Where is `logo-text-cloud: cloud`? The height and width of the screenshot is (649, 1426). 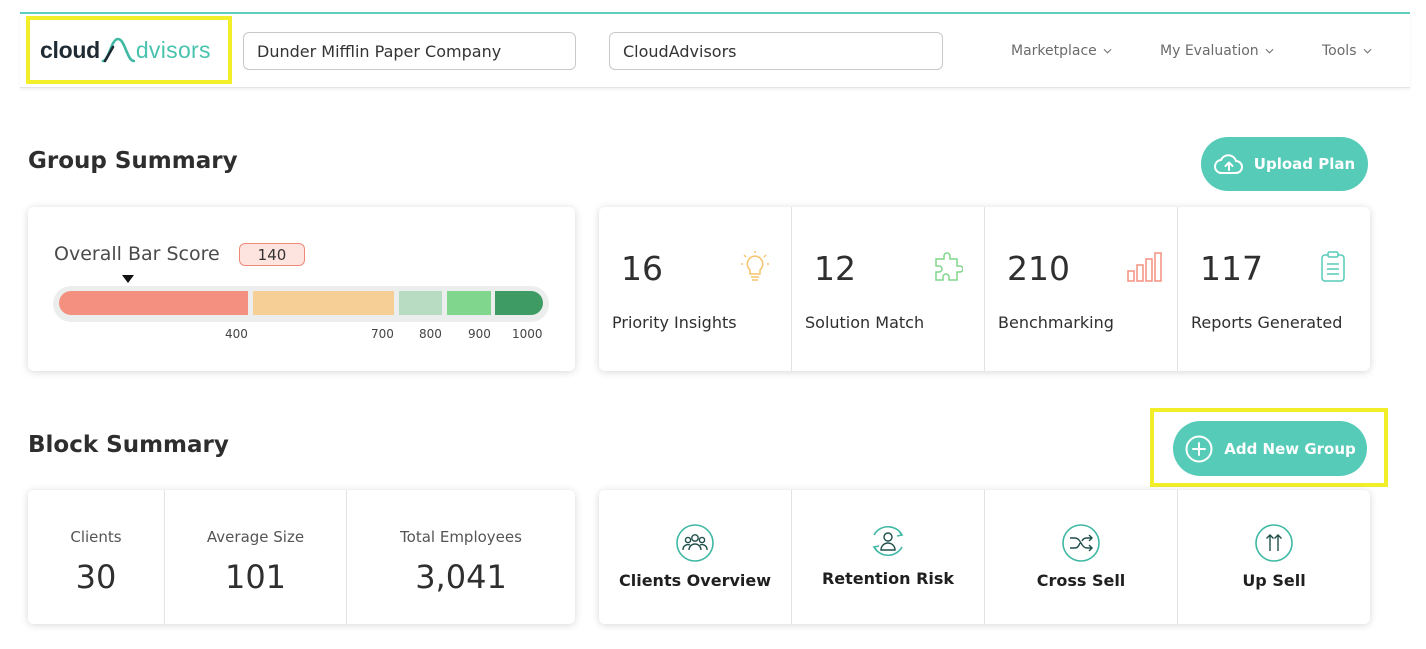 logo-text-cloud: cloud is located at coordinates (70, 49).